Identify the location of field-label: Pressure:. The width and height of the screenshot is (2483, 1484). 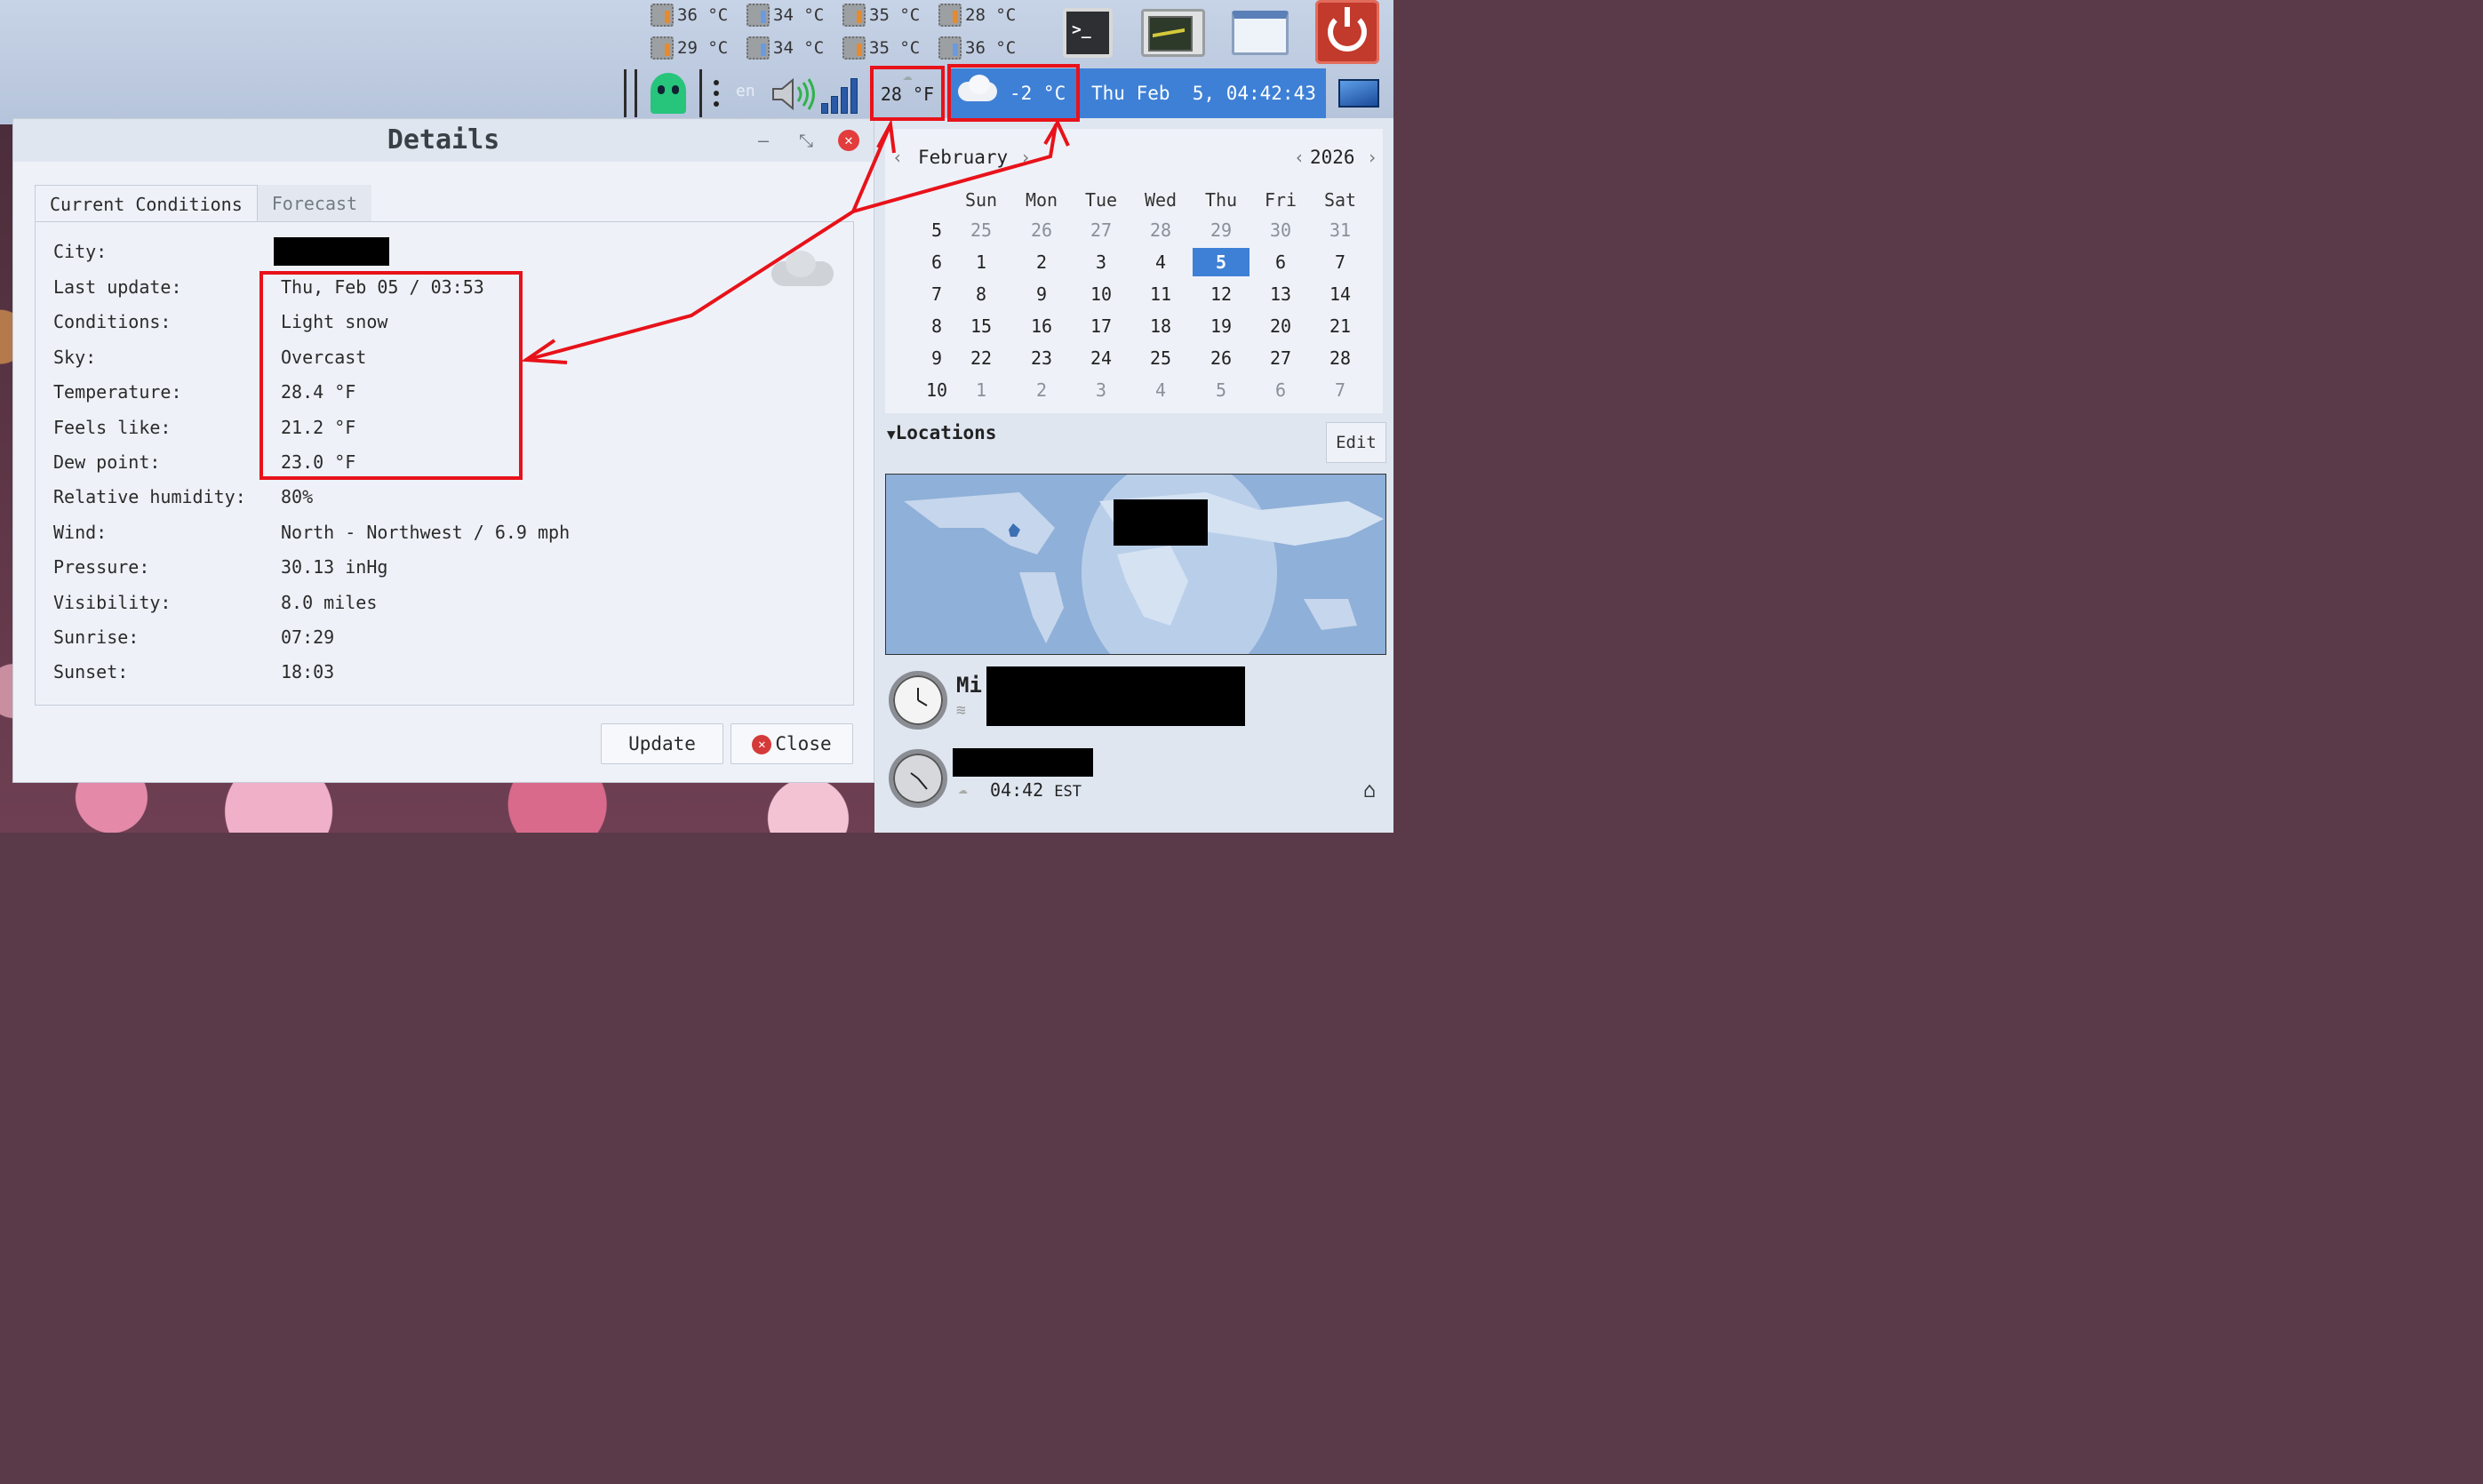
(101, 567).